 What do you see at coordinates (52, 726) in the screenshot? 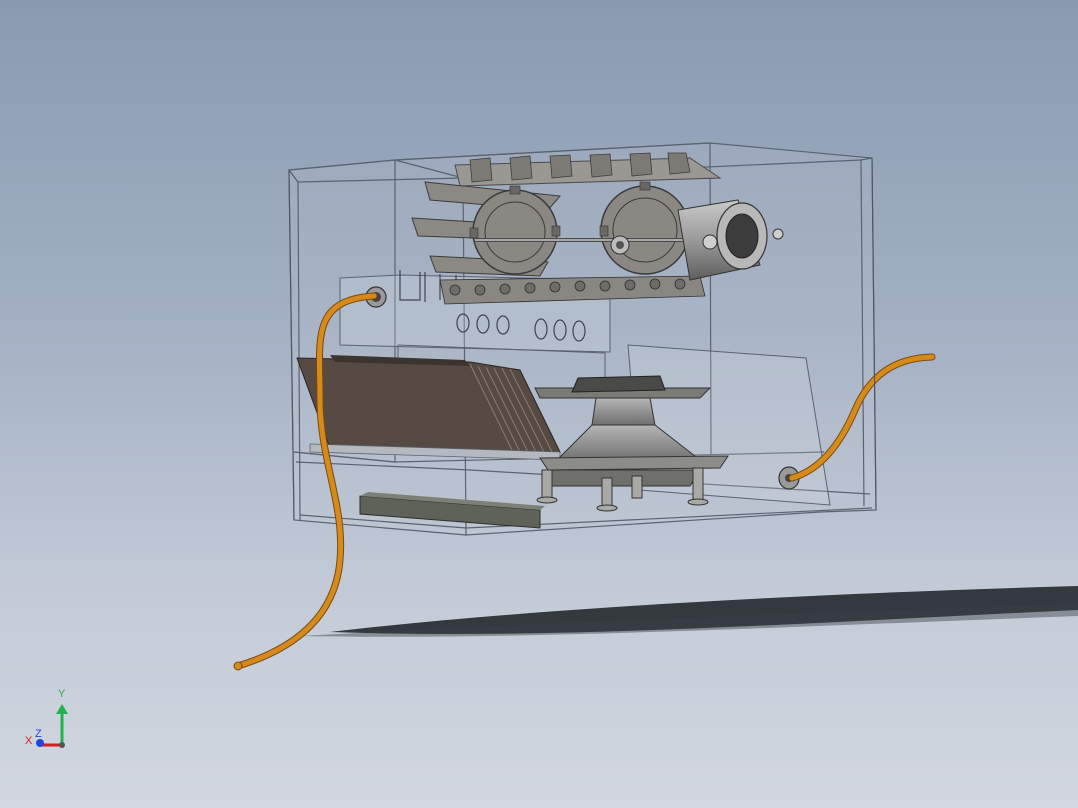
I see `coordinate-triad` at bounding box center [52, 726].